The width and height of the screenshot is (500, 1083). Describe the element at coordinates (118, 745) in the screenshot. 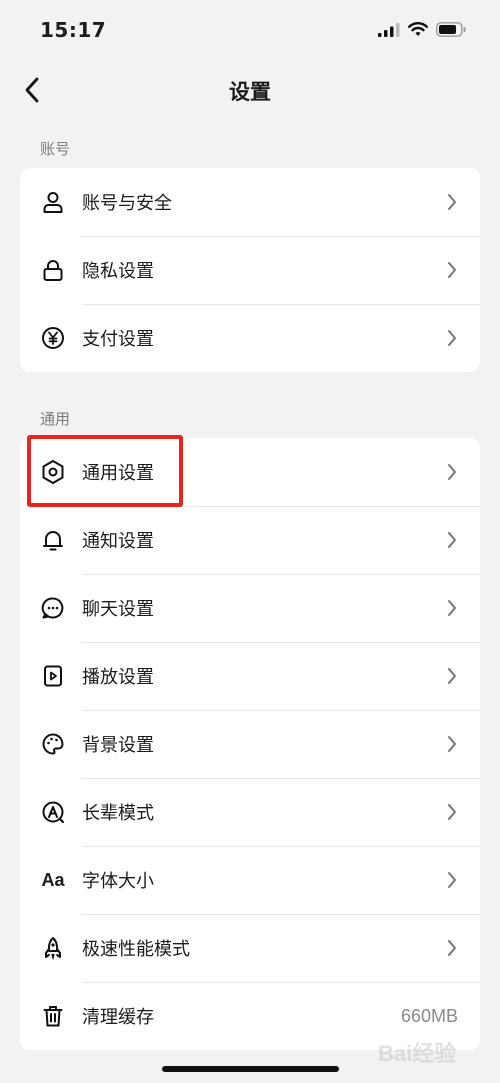

I see `settings-item-label: 背景设置` at that location.